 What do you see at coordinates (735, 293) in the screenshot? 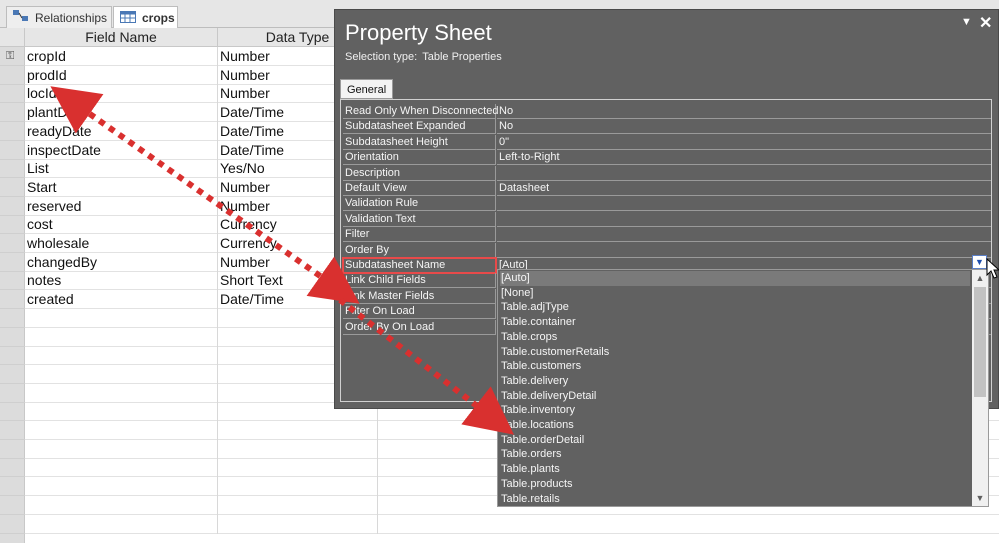
I see `dropdown-option: [None]` at bounding box center [735, 293].